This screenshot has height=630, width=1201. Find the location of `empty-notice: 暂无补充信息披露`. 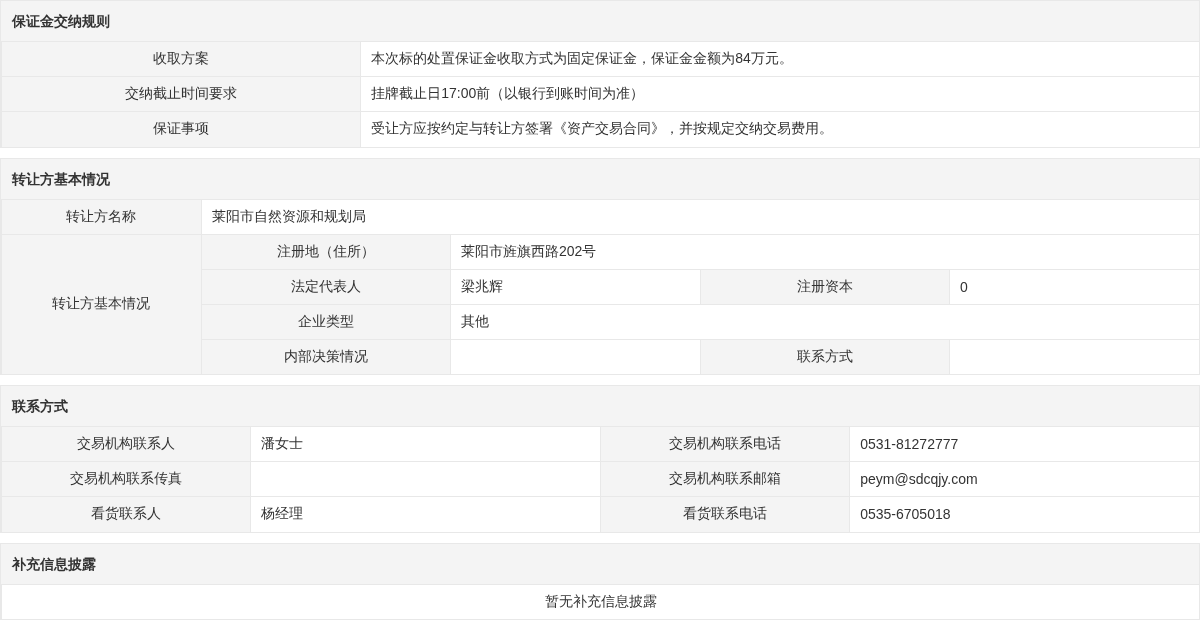

empty-notice: 暂无补充信息披露 is located at coordinates (600, 601).